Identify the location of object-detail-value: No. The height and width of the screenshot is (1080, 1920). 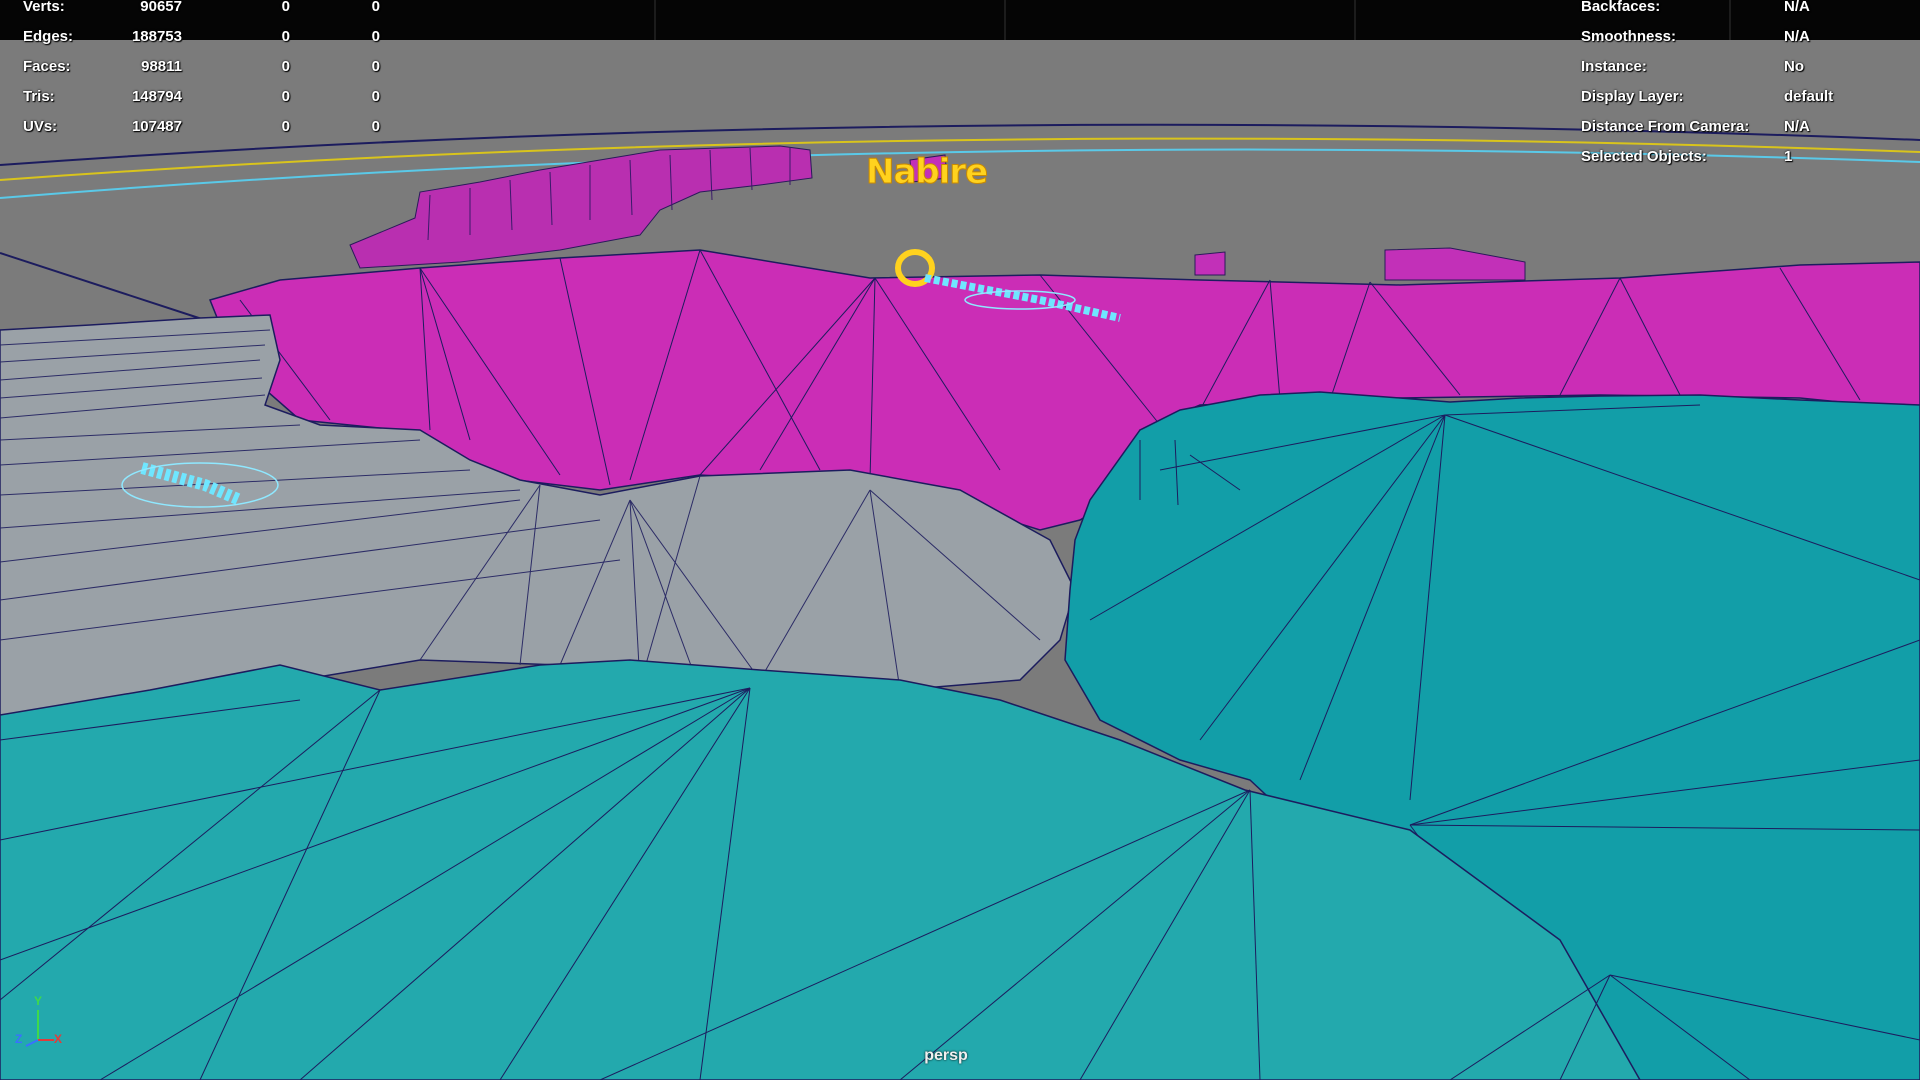
(1794, 66).